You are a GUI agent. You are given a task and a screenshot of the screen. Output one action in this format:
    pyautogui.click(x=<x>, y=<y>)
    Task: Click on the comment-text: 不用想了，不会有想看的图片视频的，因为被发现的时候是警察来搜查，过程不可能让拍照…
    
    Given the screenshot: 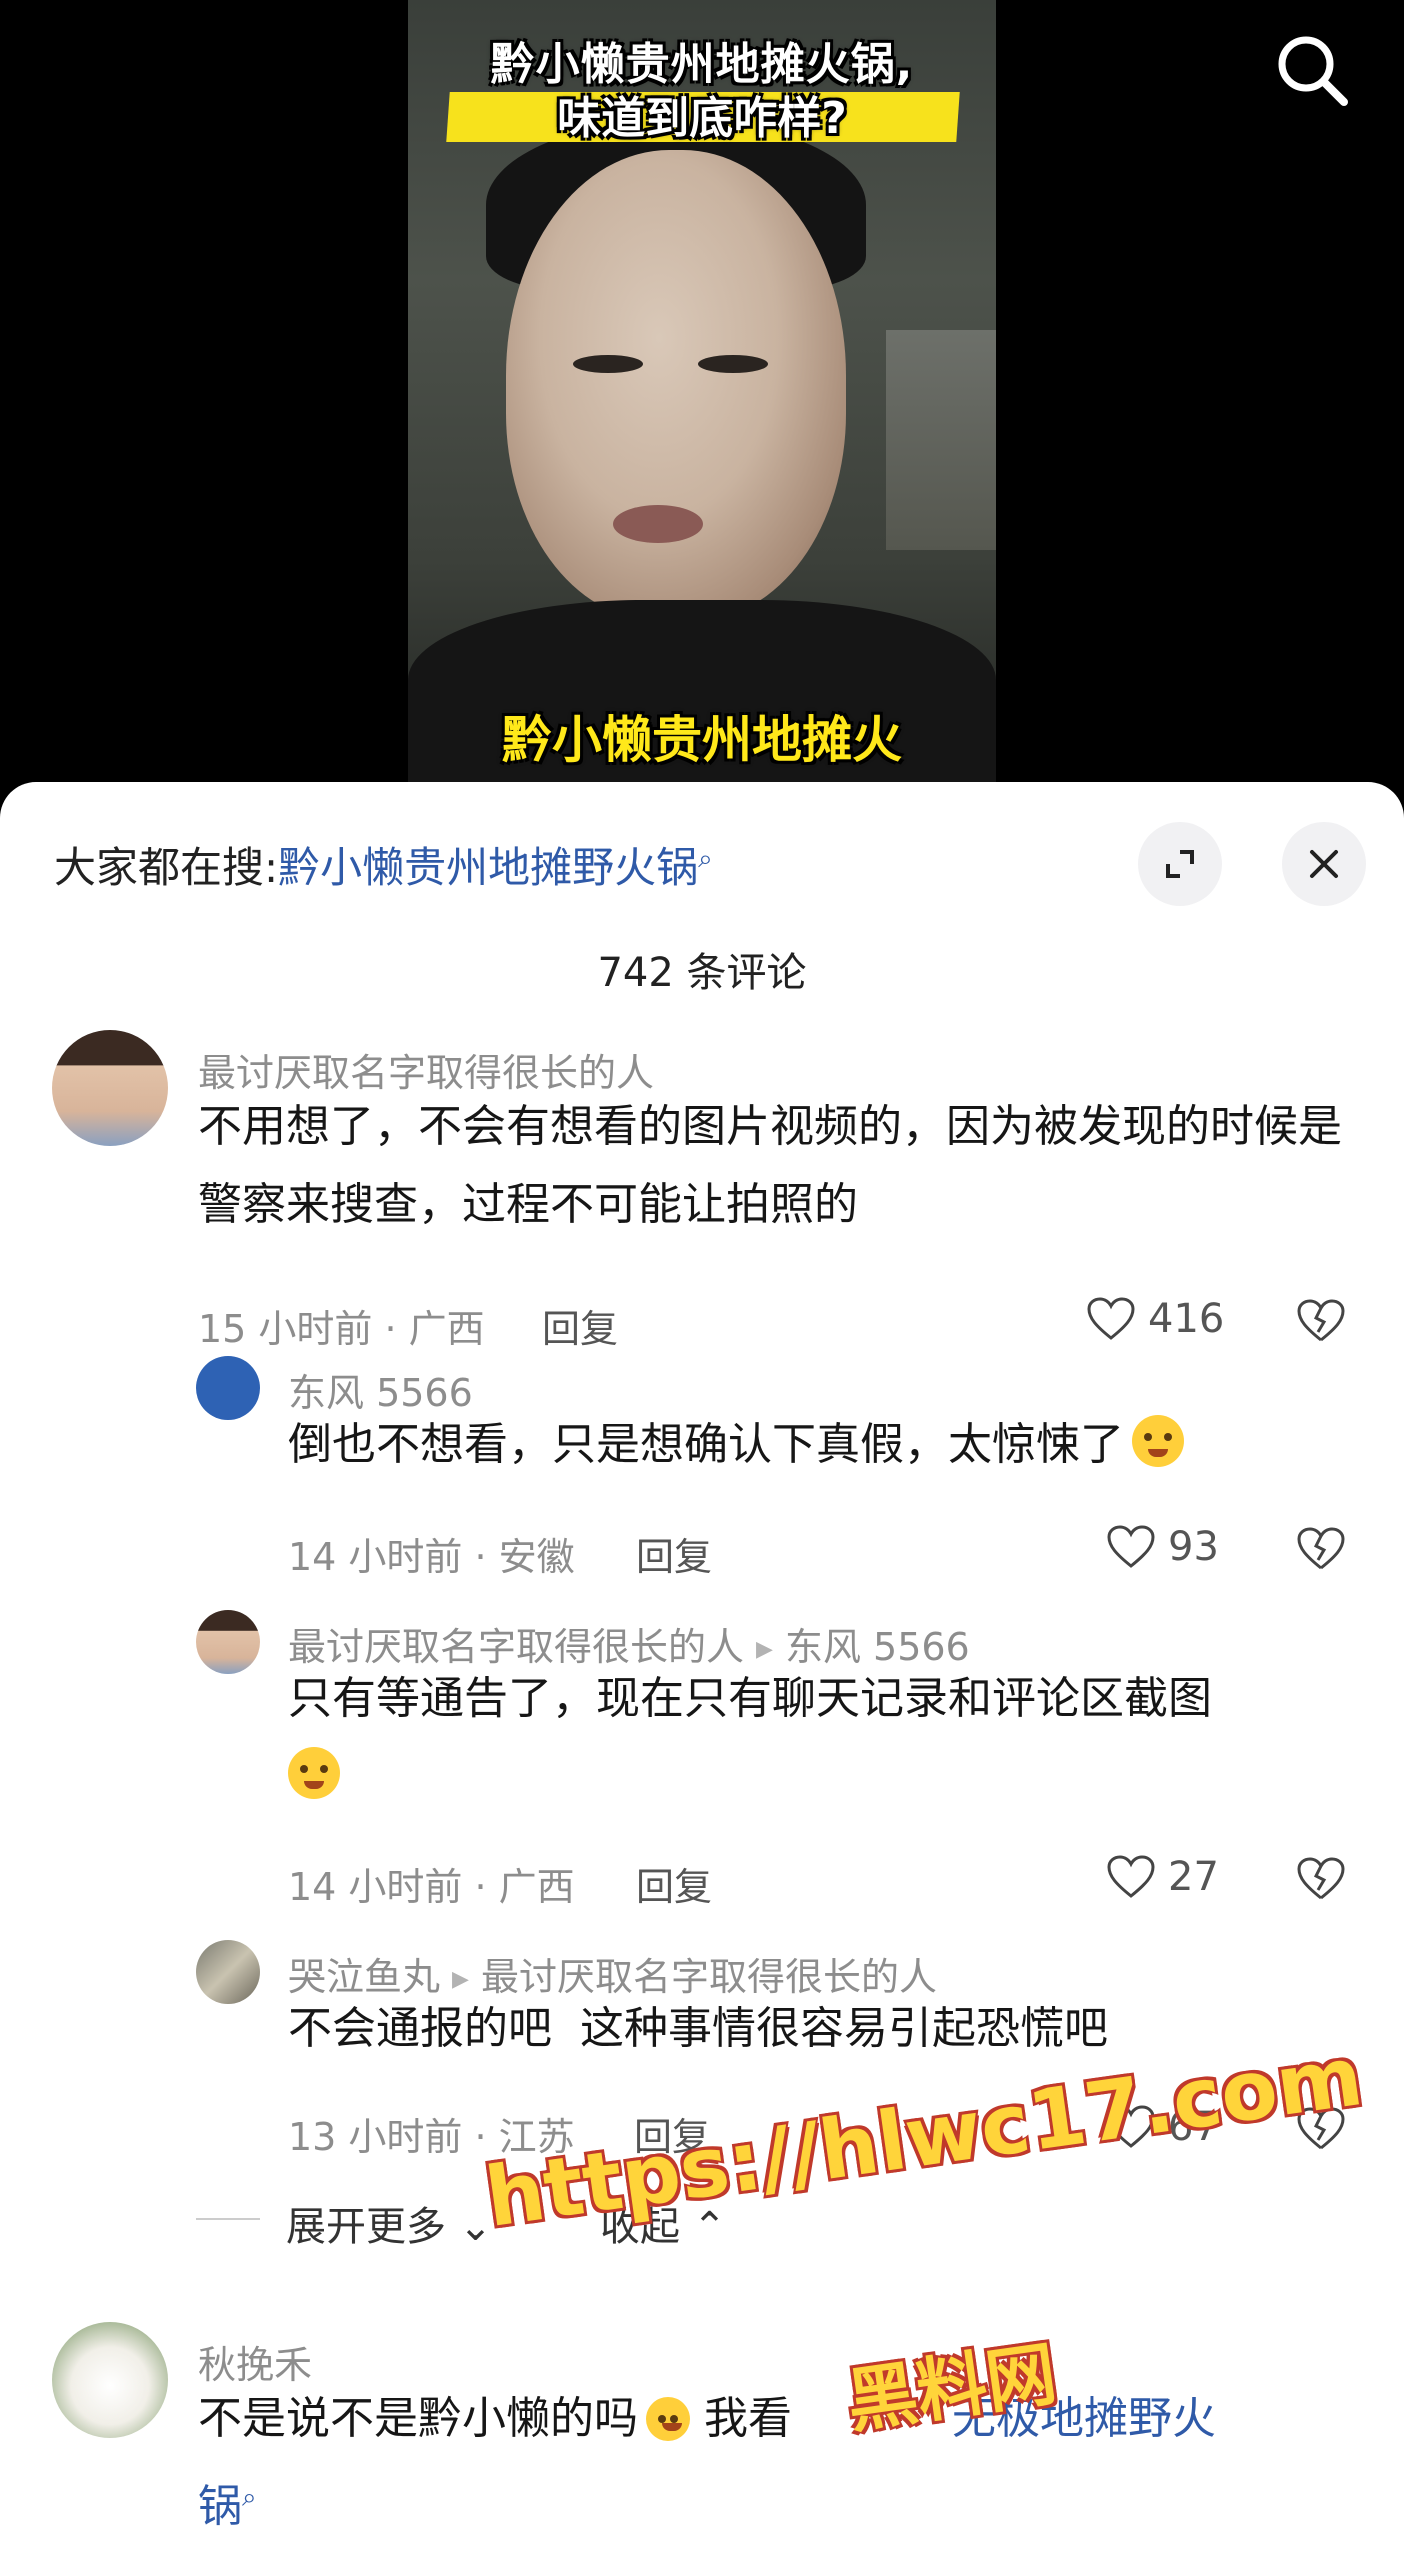 What is the action you would take?
    pyautogui.click(x=770, y=1165)
    